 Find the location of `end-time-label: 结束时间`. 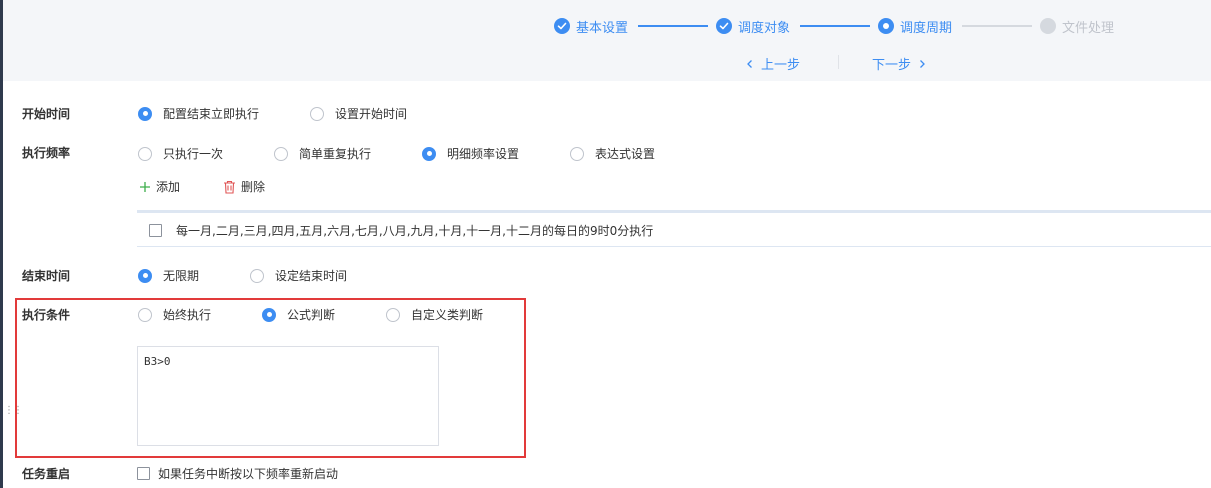

end-time-label: 结束时间 is located at coordinates (46, 276).